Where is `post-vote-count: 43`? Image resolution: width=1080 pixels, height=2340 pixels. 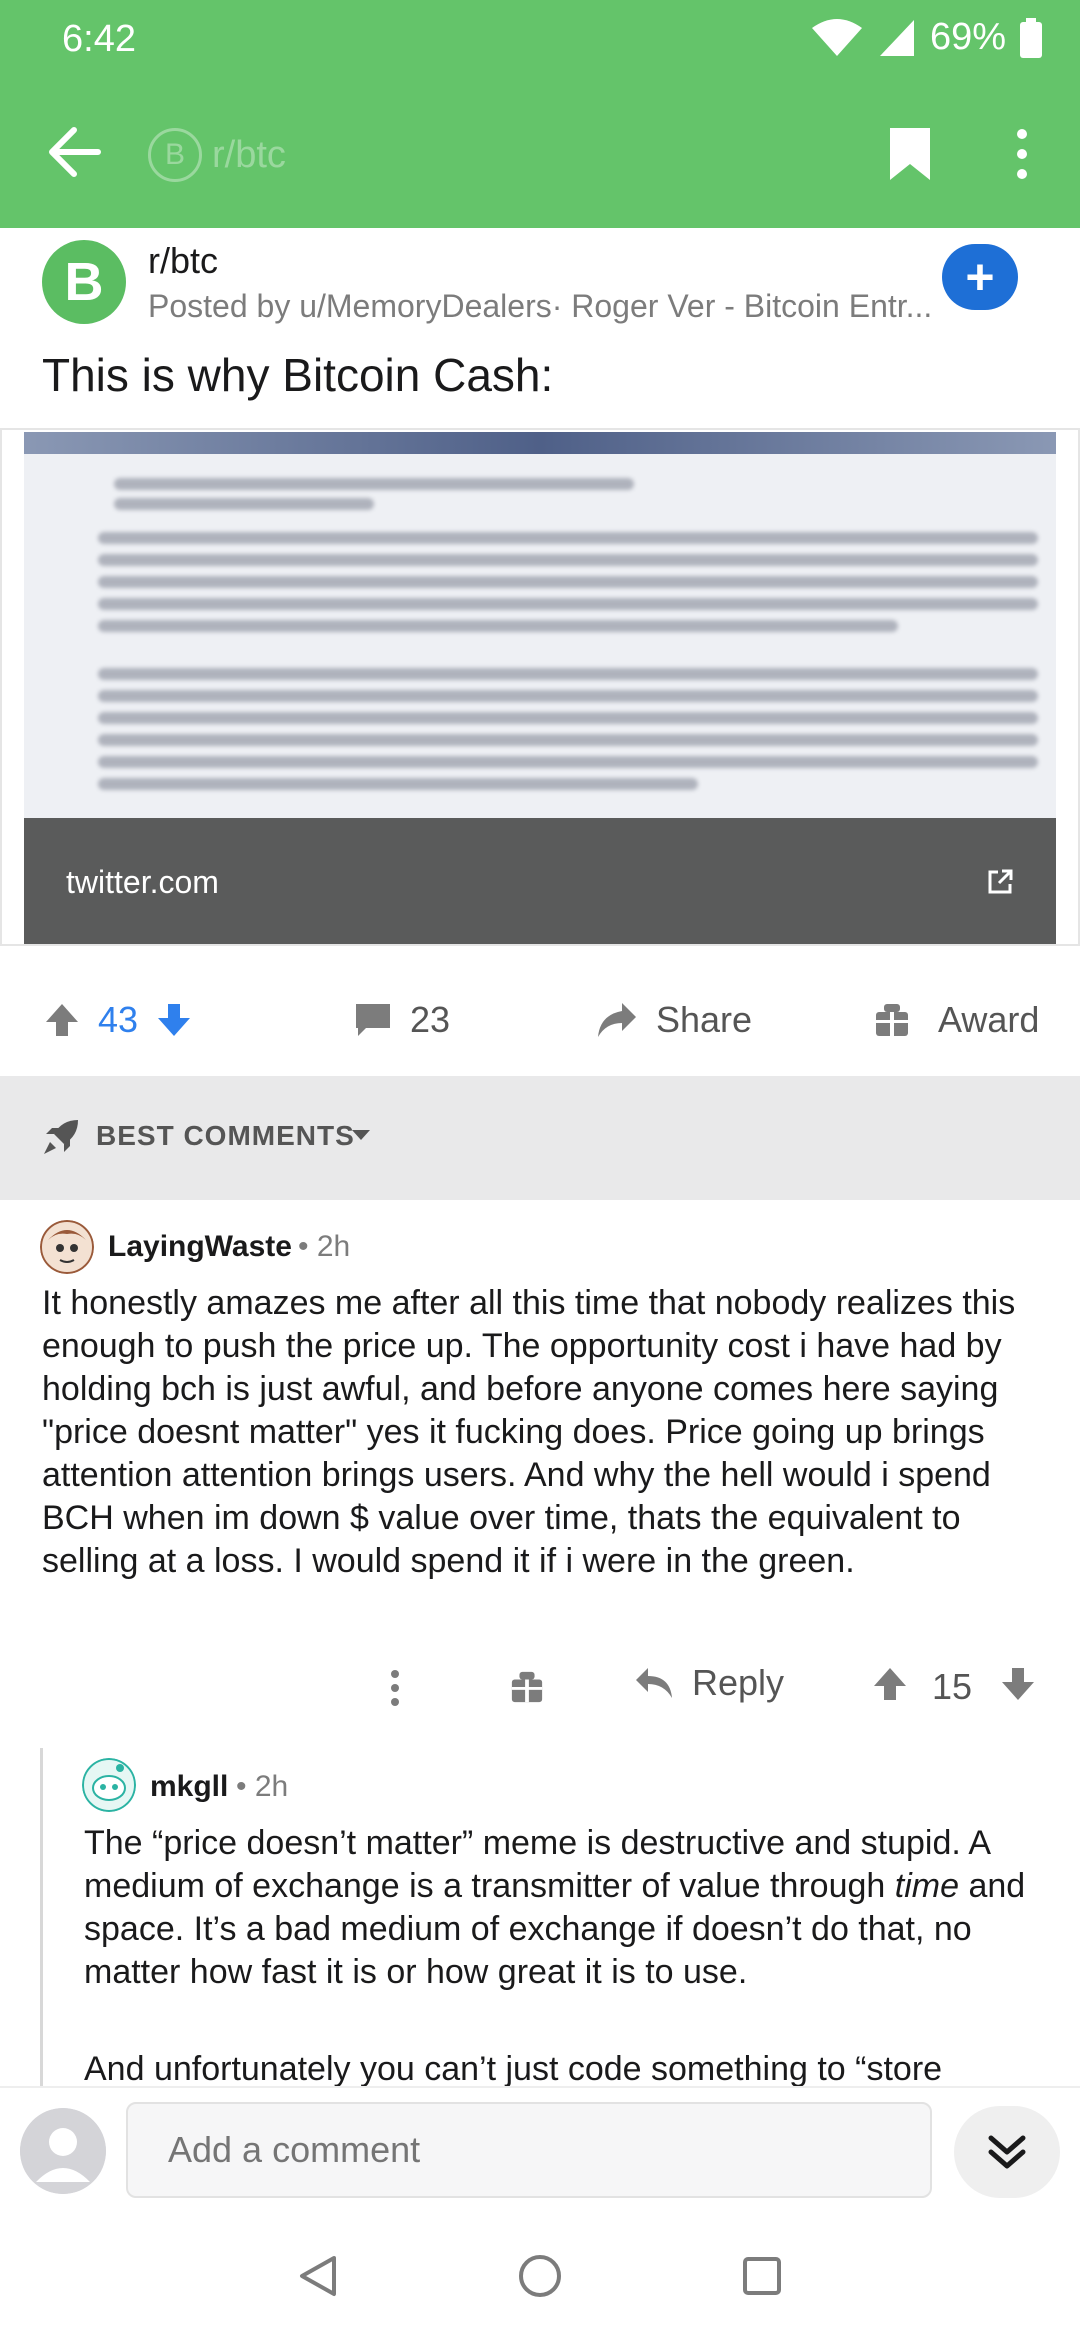
post-vote-count: 43 is located at coordinates (118, 1019).